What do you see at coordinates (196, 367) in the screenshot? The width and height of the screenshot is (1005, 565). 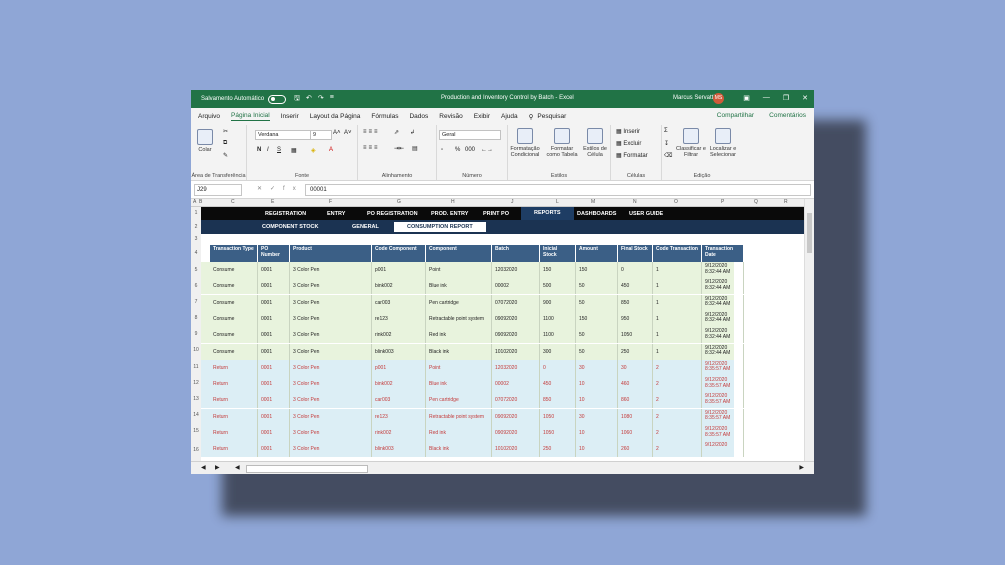 I see `row-header: 11` at bounding box center [196, 367].